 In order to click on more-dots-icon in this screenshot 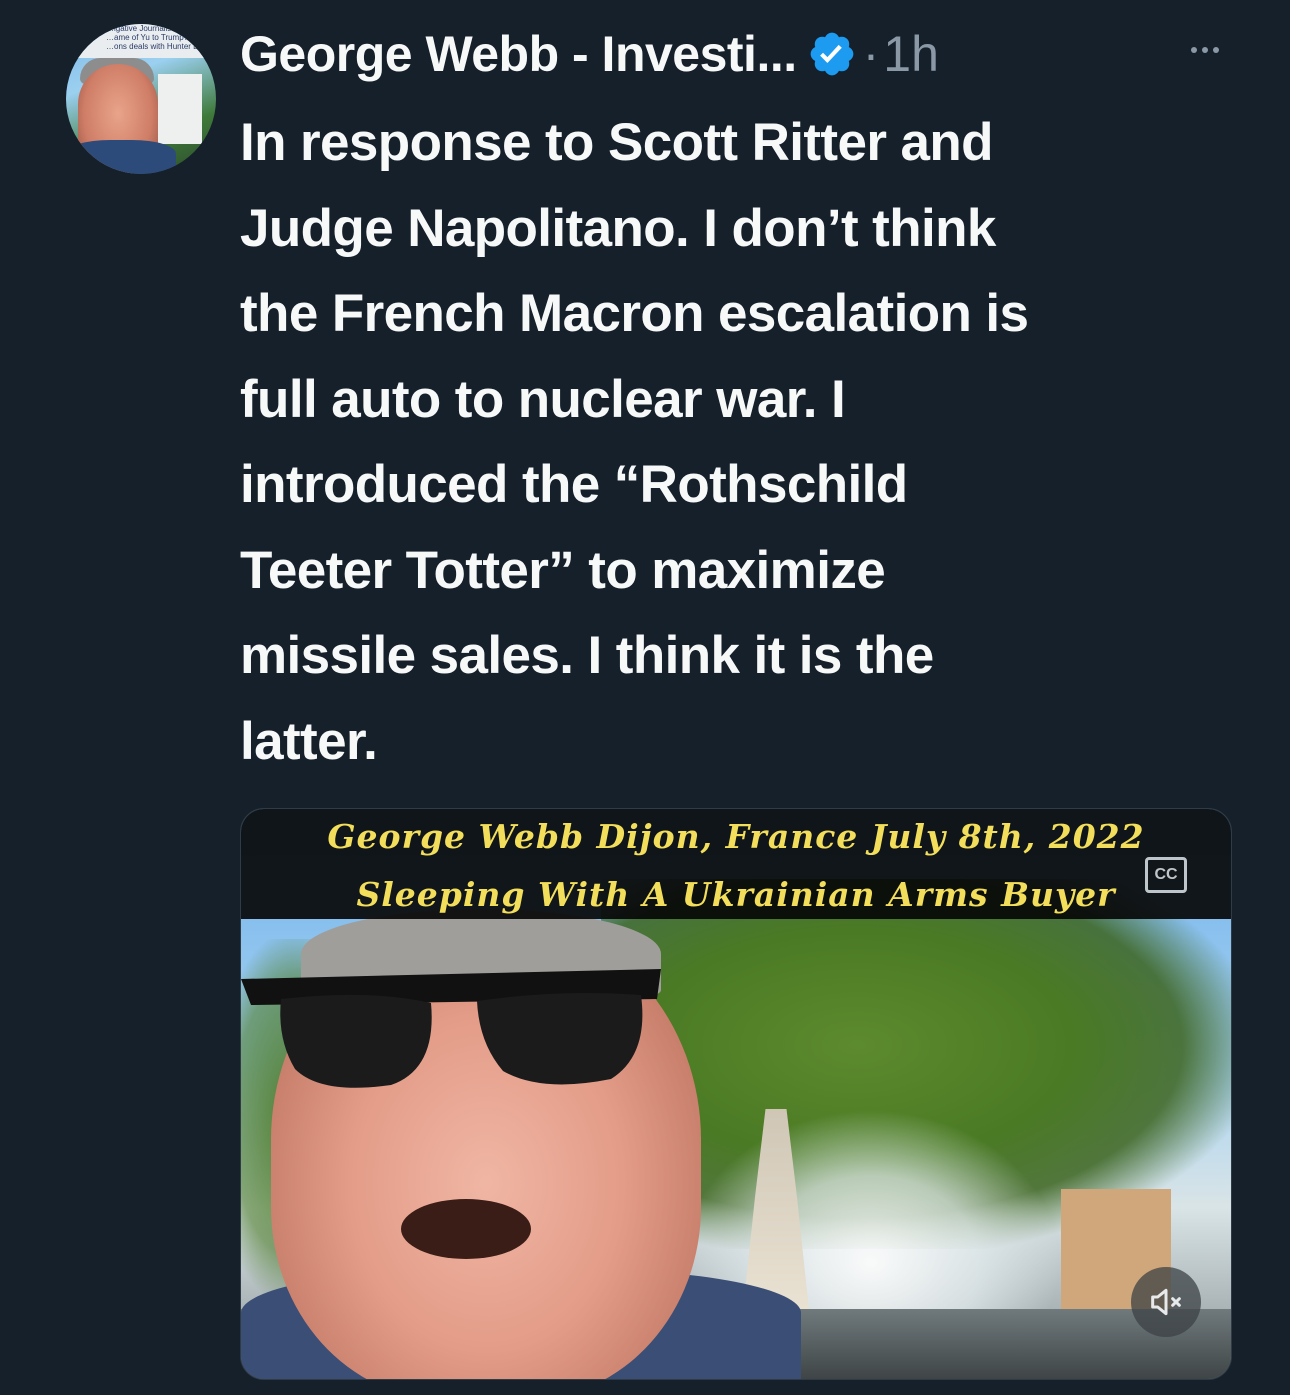, I will do `click(1205, 50)`.